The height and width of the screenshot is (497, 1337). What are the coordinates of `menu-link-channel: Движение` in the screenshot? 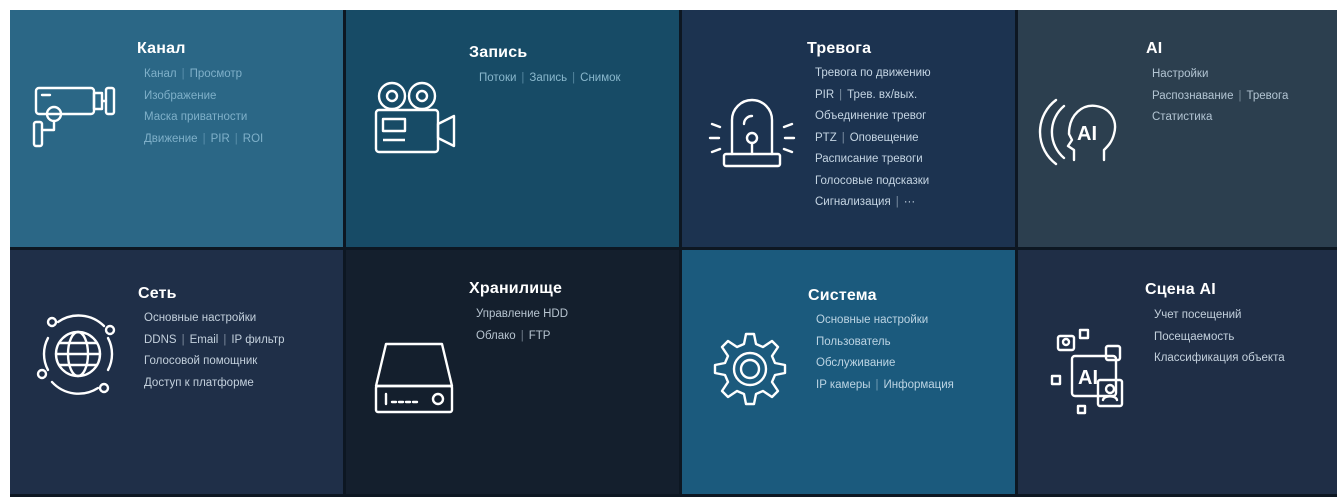 It's located at (171, 139).